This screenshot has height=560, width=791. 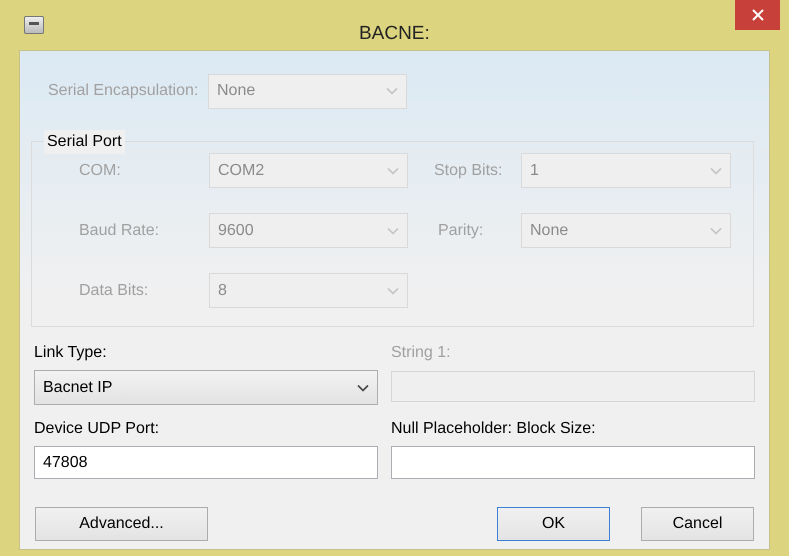 What do you see at coordinates (494, 429) in the screenshot?
I see `field-label: Null Placeholder: Block Size:` at bounding box center [494, 429].